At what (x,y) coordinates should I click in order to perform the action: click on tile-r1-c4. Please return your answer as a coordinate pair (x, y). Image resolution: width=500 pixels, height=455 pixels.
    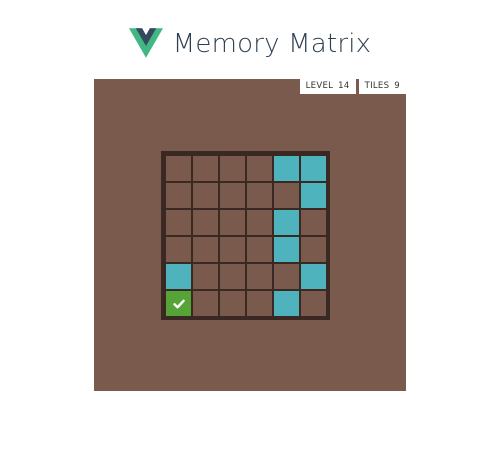
    Looking at the image, I should click on (286, 195).